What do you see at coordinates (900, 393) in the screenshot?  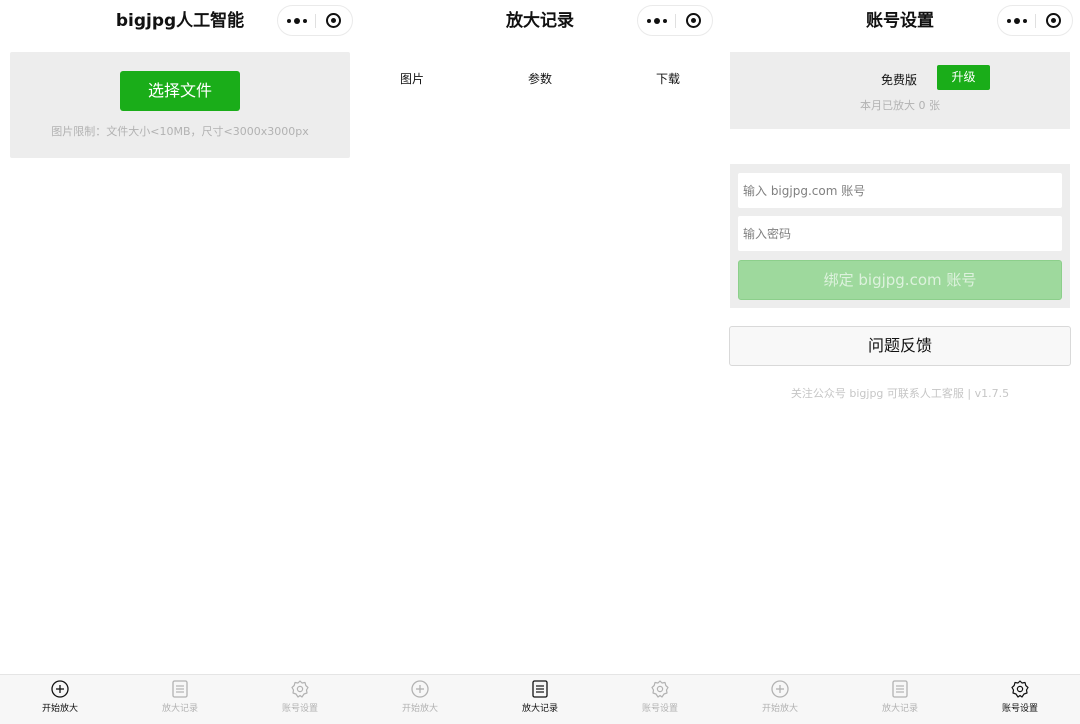 I see `footer-info: 关注公众号 bigjpg 可联系人工客服 | v1.7.5` at bounding box center [900, 393].